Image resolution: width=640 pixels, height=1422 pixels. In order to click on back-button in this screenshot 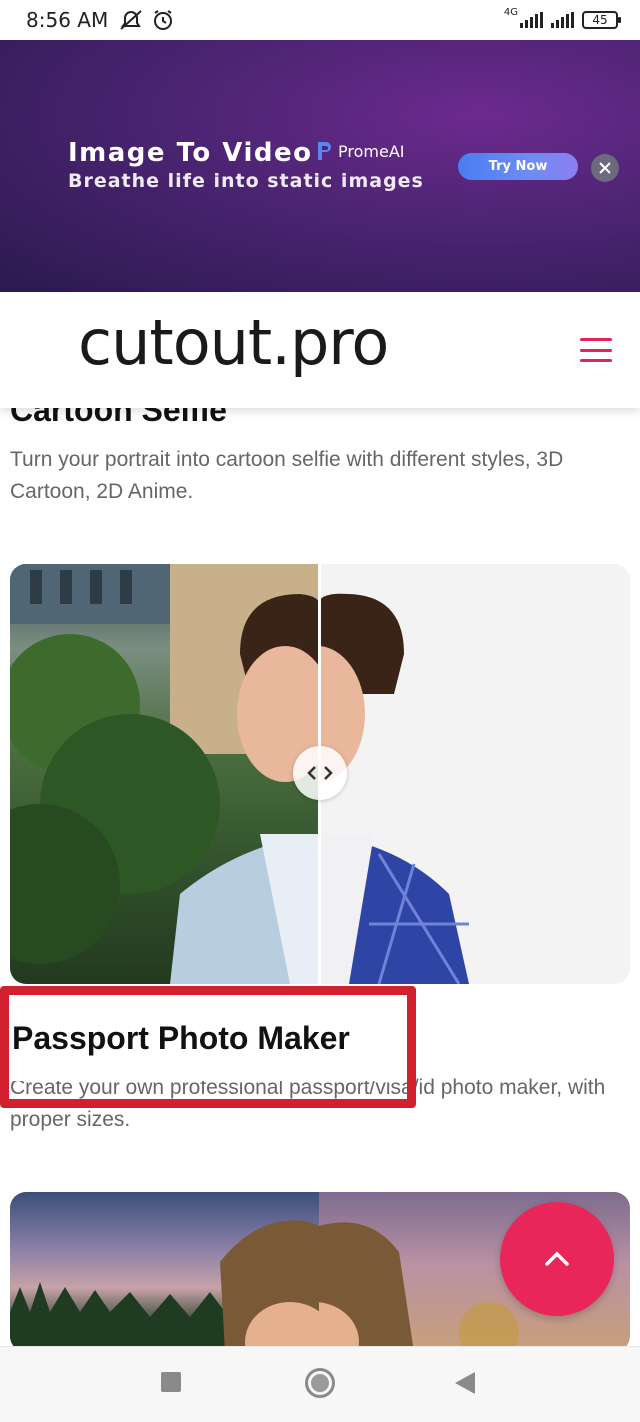, I will do `click(465, 1385)`.